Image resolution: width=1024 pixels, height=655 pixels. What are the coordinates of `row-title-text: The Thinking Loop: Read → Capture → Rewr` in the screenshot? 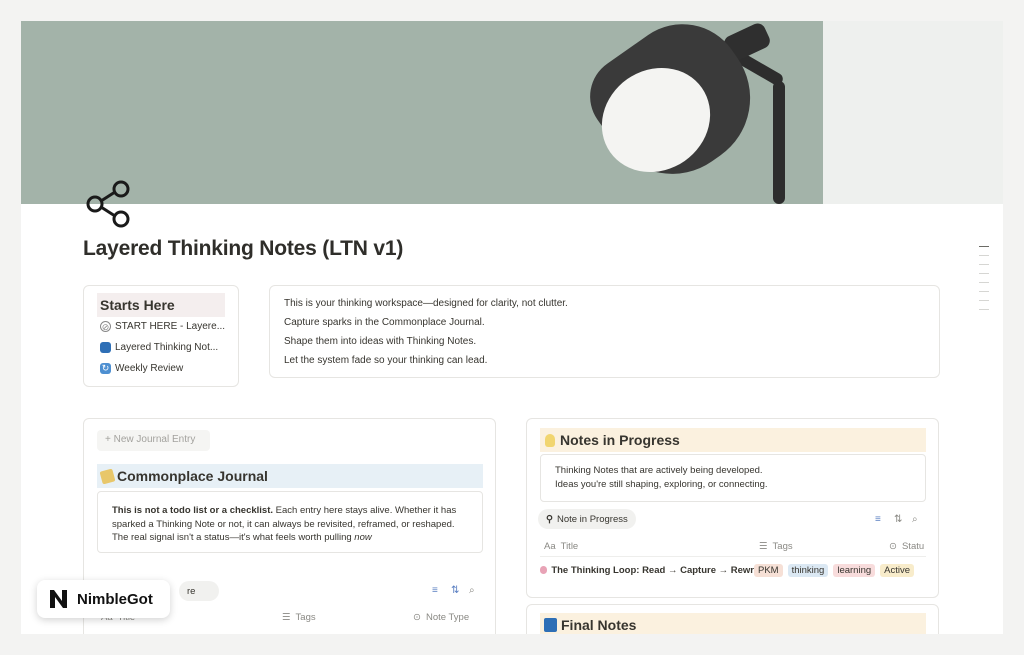 It's located at (652, 570).